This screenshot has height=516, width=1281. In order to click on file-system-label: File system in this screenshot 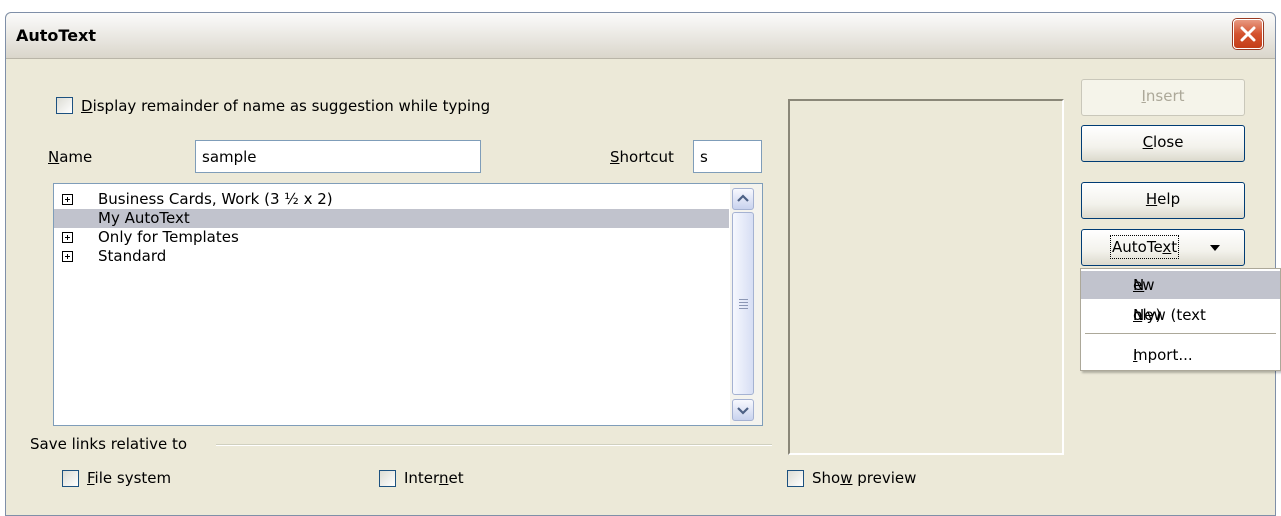, I will do `click(129, 478)`.